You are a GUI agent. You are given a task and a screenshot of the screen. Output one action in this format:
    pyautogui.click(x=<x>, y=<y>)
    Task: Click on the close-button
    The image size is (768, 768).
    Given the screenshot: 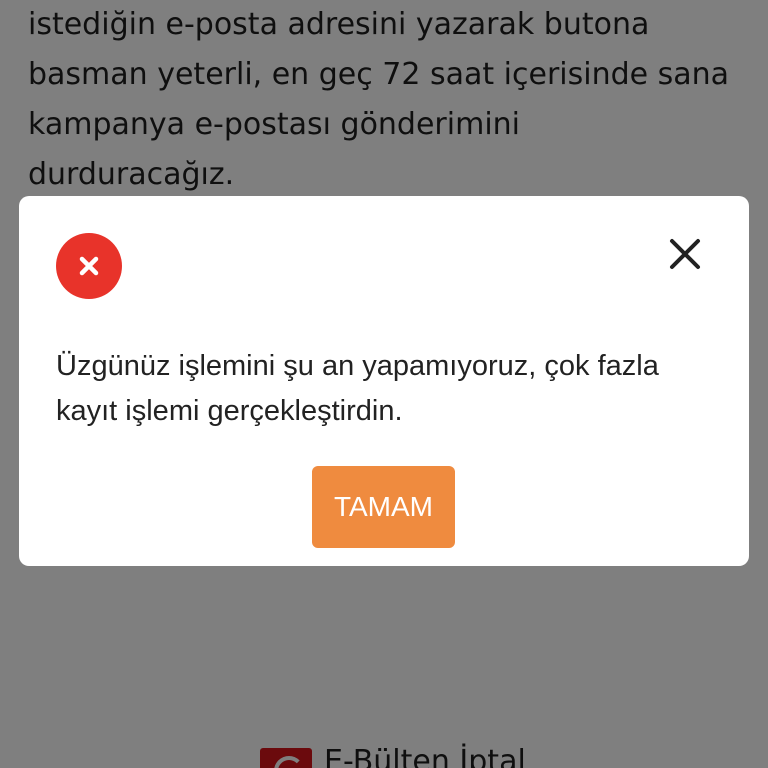 What is the action you would take?
    pyautogui.click(x=685, y=254)
    